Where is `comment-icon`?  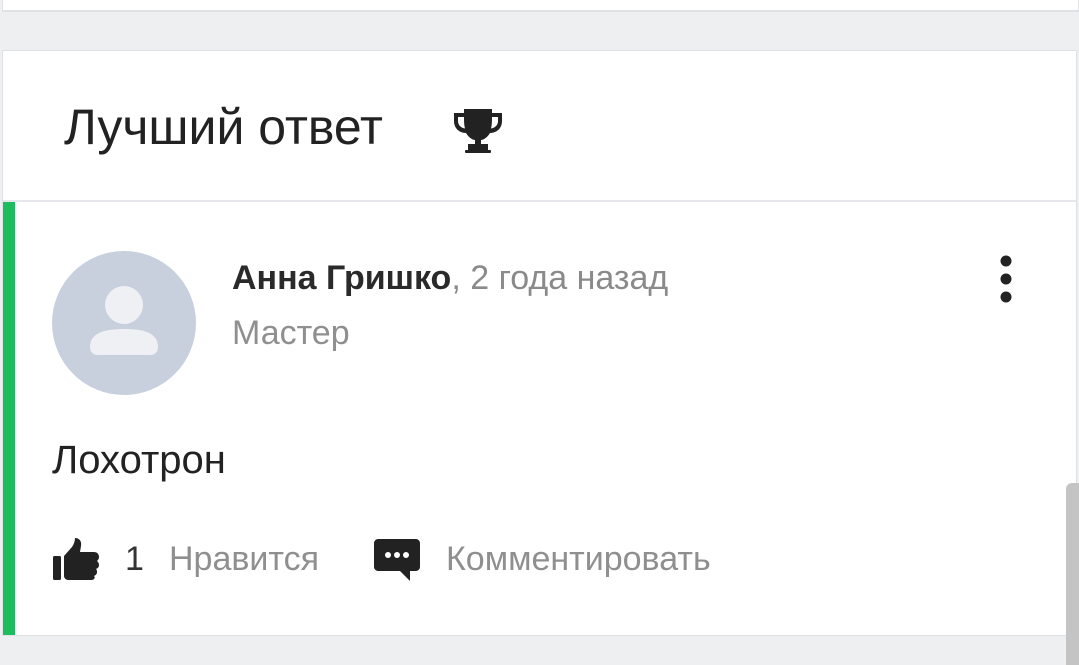
comment-icon is located at coordinates (397, 560).